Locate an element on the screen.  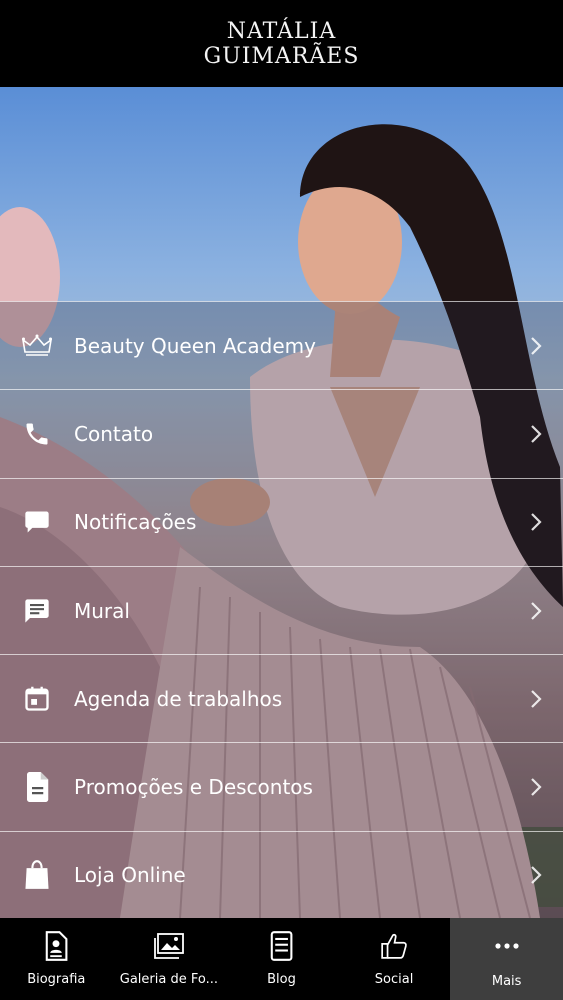
menu-item-promocoes-e-descontos: Promoções e Descontos is located at coordinates (281, 786).